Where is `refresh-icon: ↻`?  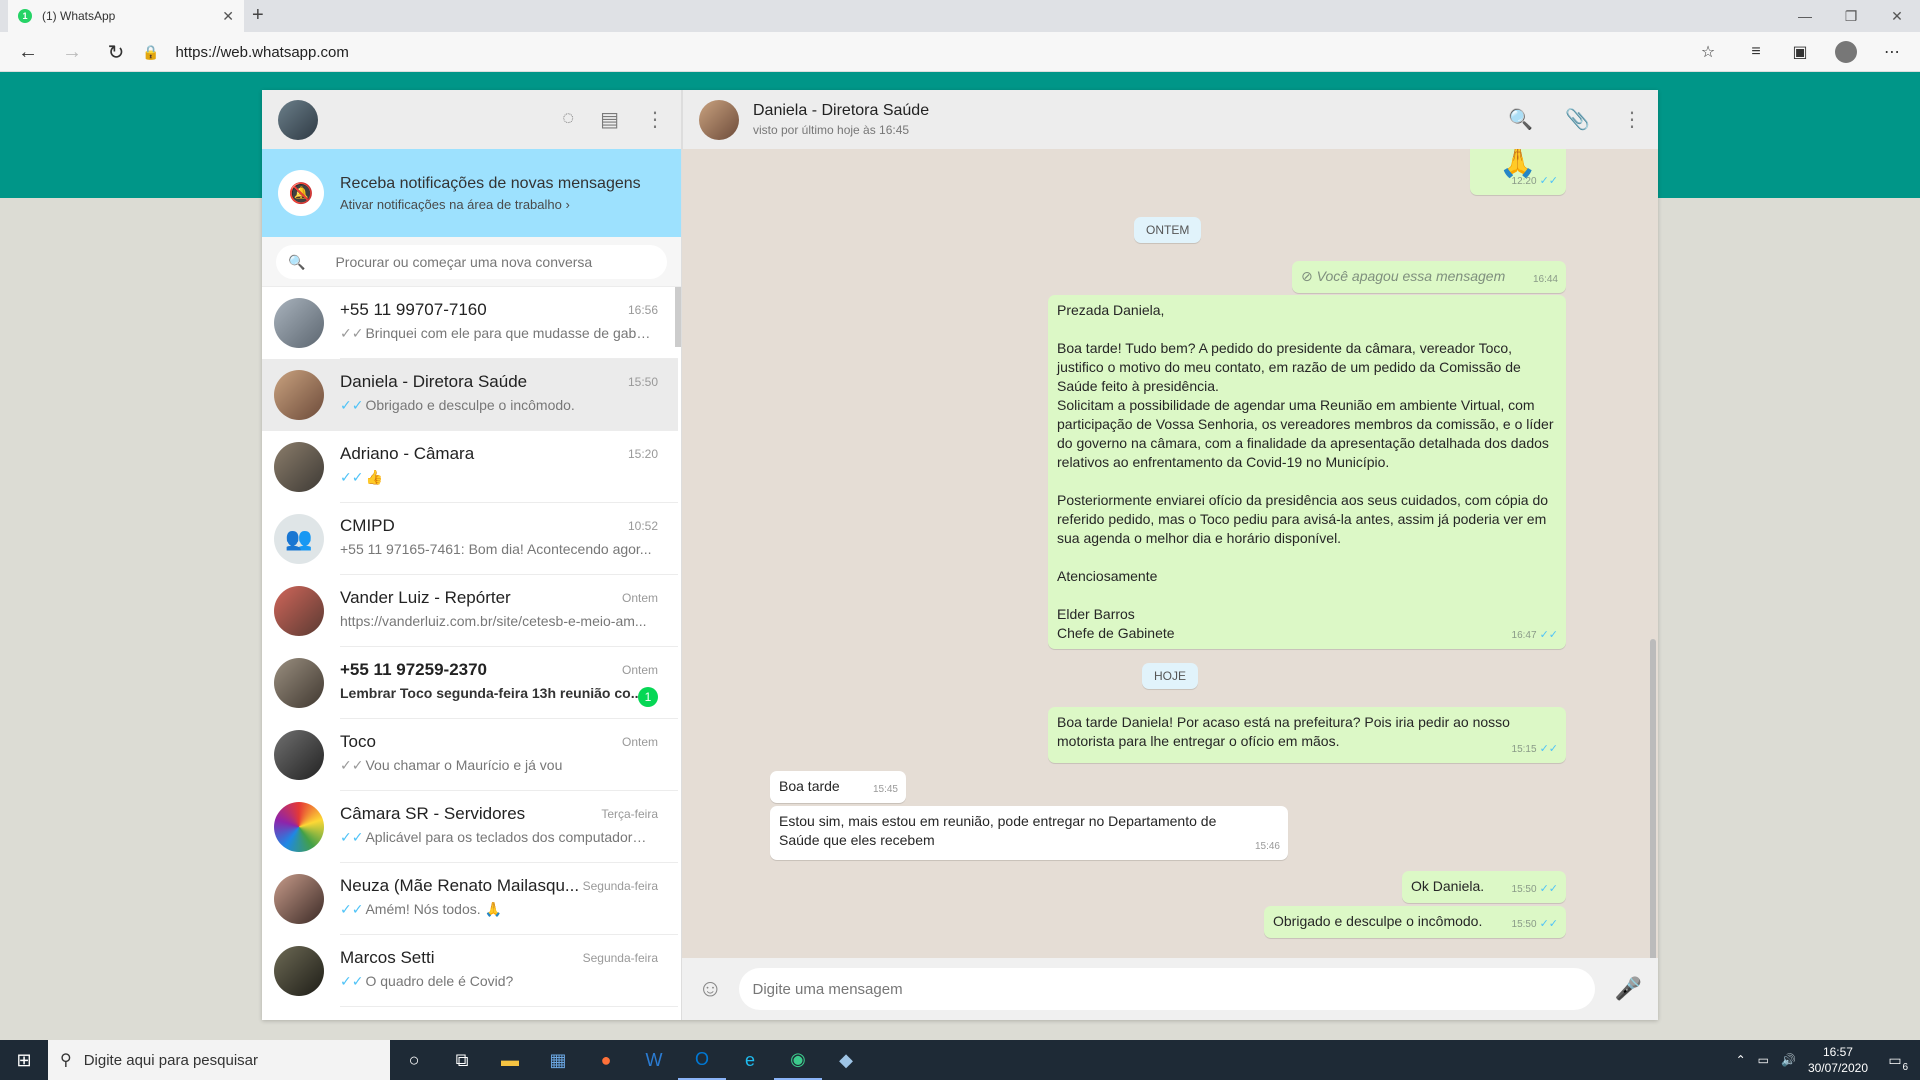
refresh-icon: ↻ is located at coordinates (116, 52).